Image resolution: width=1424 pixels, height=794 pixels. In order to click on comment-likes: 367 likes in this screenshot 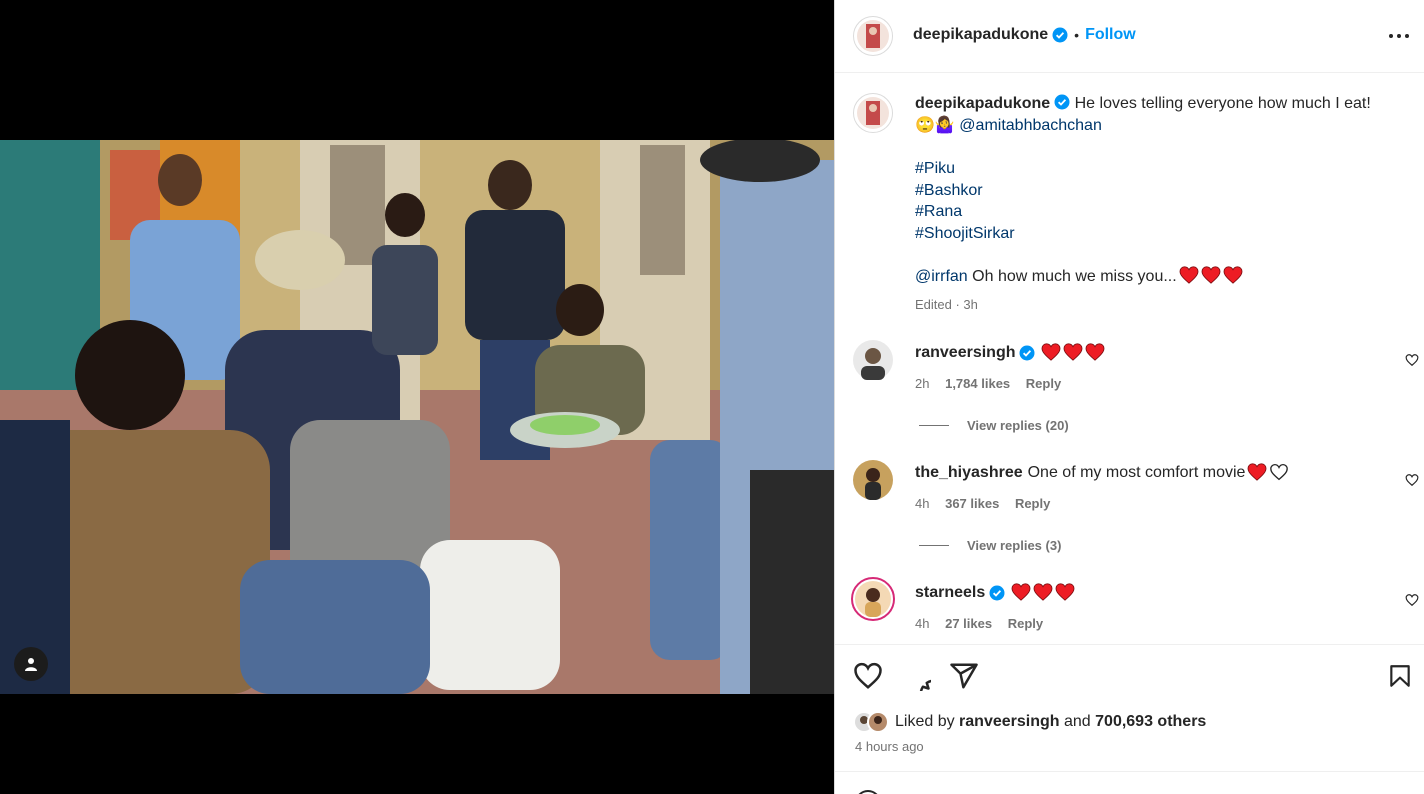, I will do `click(972, 503)`.